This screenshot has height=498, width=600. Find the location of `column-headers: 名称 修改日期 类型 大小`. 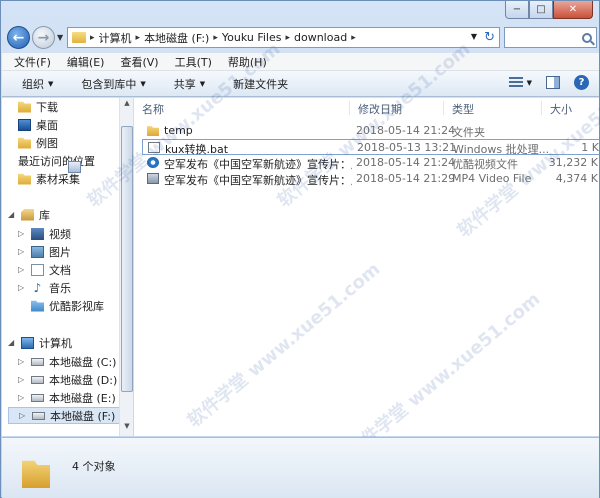

column-headers: 名称 修改日期 类型 大小 is located at coordinates (366, 107).